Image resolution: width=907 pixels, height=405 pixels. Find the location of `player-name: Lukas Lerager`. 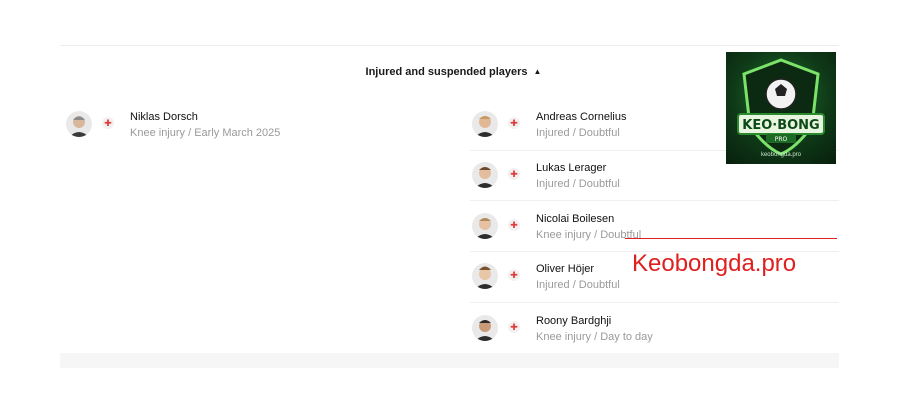

player-name: Lukas Lerager is located at coordinates (571, 168).